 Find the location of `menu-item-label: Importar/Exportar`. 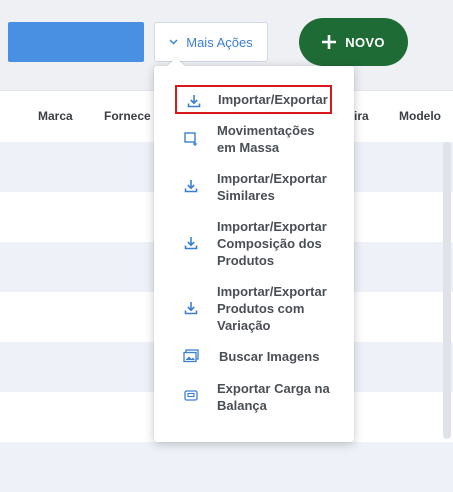

menu-item-label: Importar/Exportar is located at coordinates (273, 99).